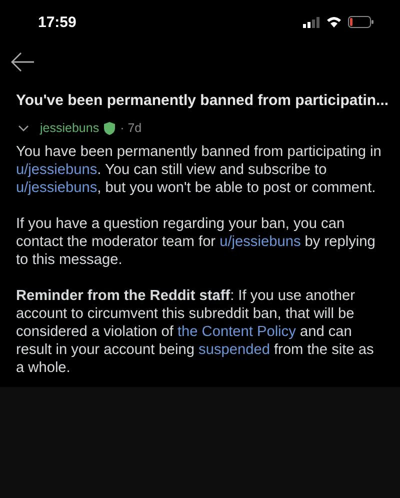 Image resolution: width=400 pixels, height=498 pixels. What do you see at coordinates (361, 22) in the screenshot?
I see `battery-icon` at bounding box center [361, 22].